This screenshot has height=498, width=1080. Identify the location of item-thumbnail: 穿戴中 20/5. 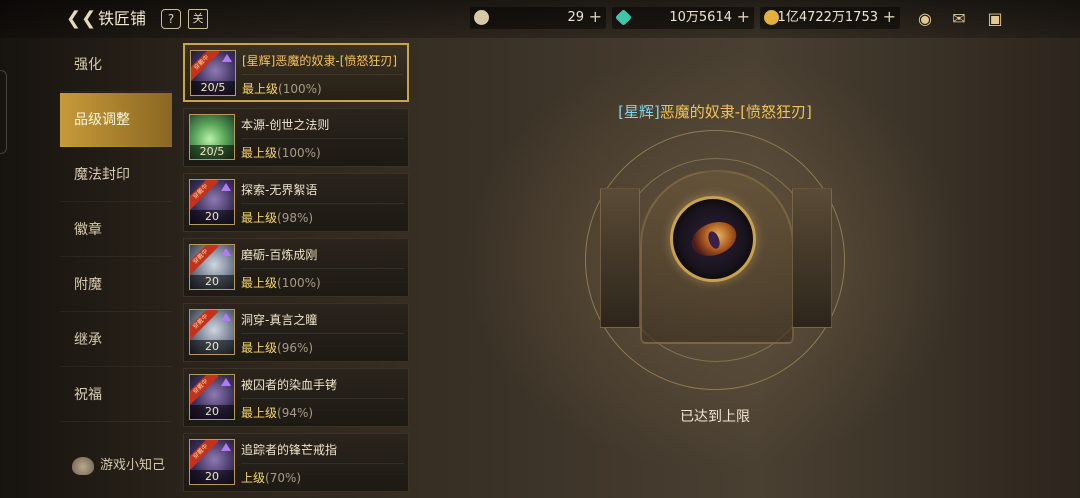
(213, 73).